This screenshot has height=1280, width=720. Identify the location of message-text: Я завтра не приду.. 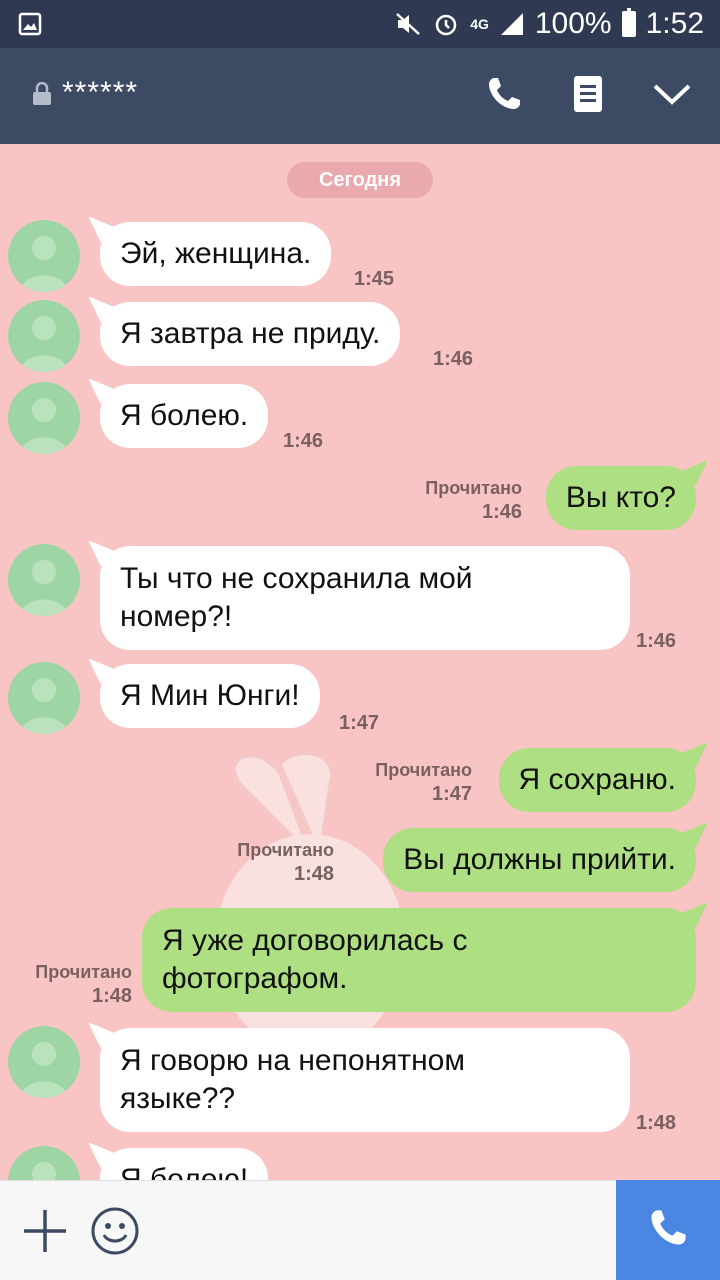
(250, 333).